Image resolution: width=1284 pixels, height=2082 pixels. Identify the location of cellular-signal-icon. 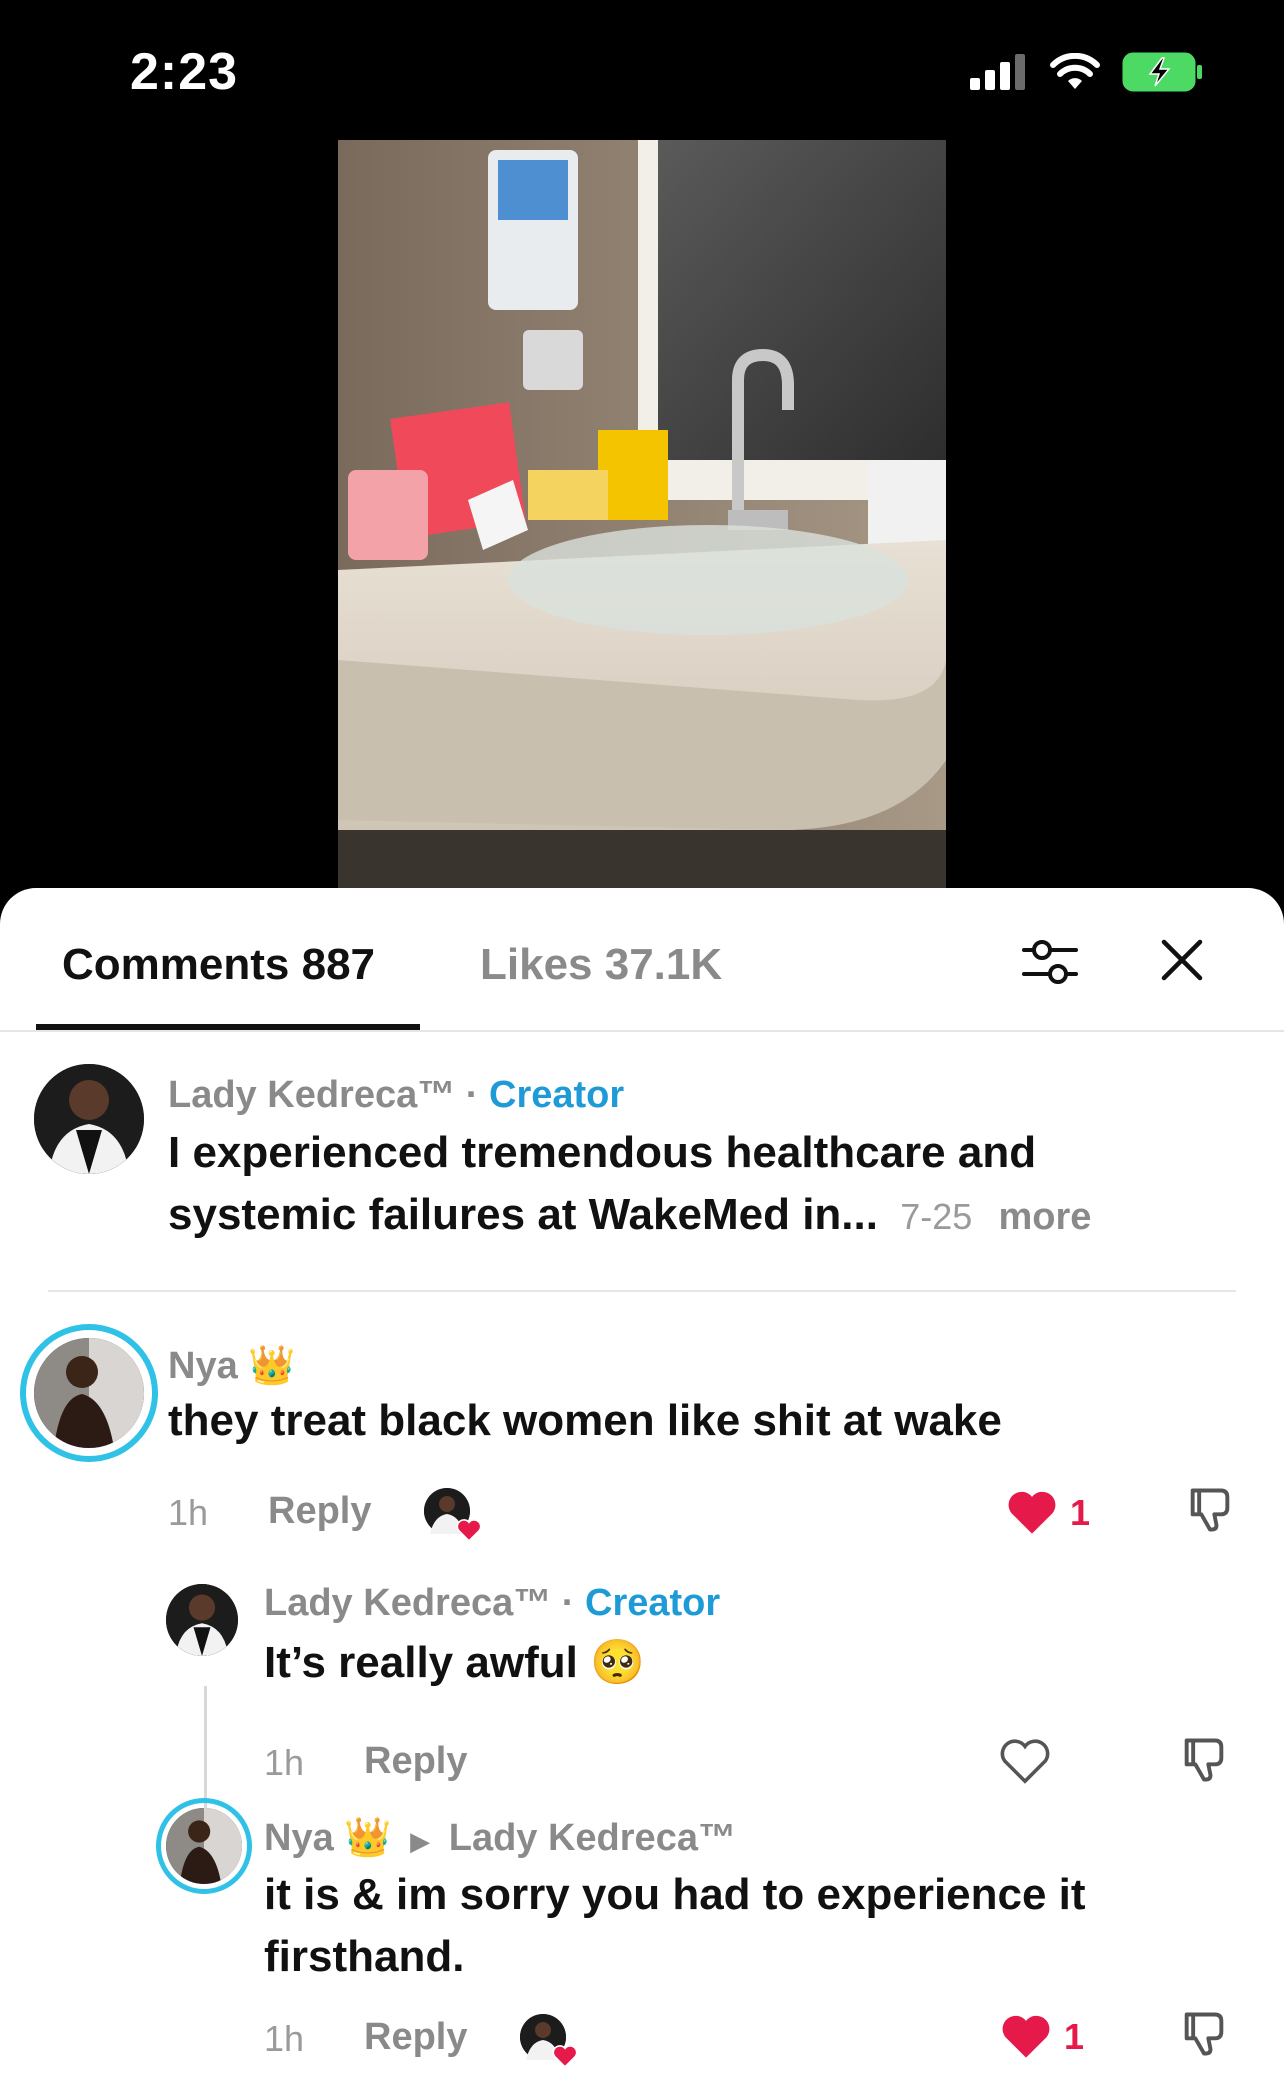
(997, 72).